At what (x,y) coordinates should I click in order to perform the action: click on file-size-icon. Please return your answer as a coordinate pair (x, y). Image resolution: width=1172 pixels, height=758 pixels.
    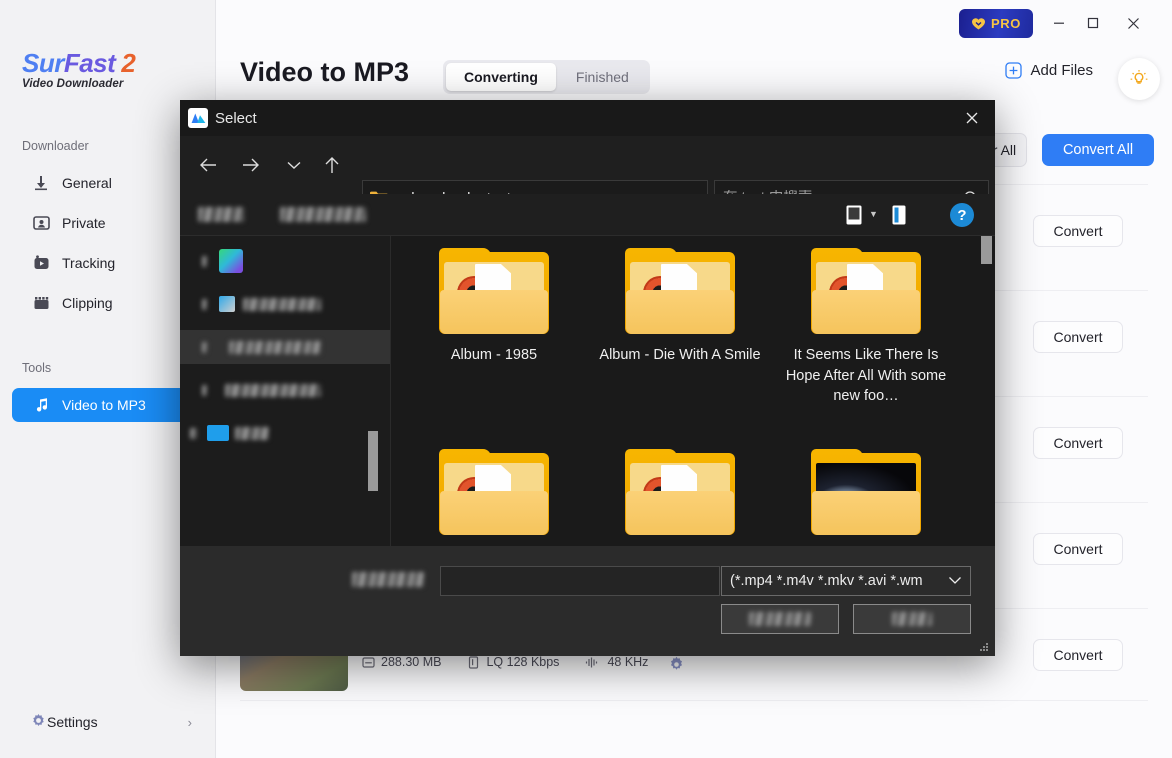
    Looking at the image, I should click on (368, 662).